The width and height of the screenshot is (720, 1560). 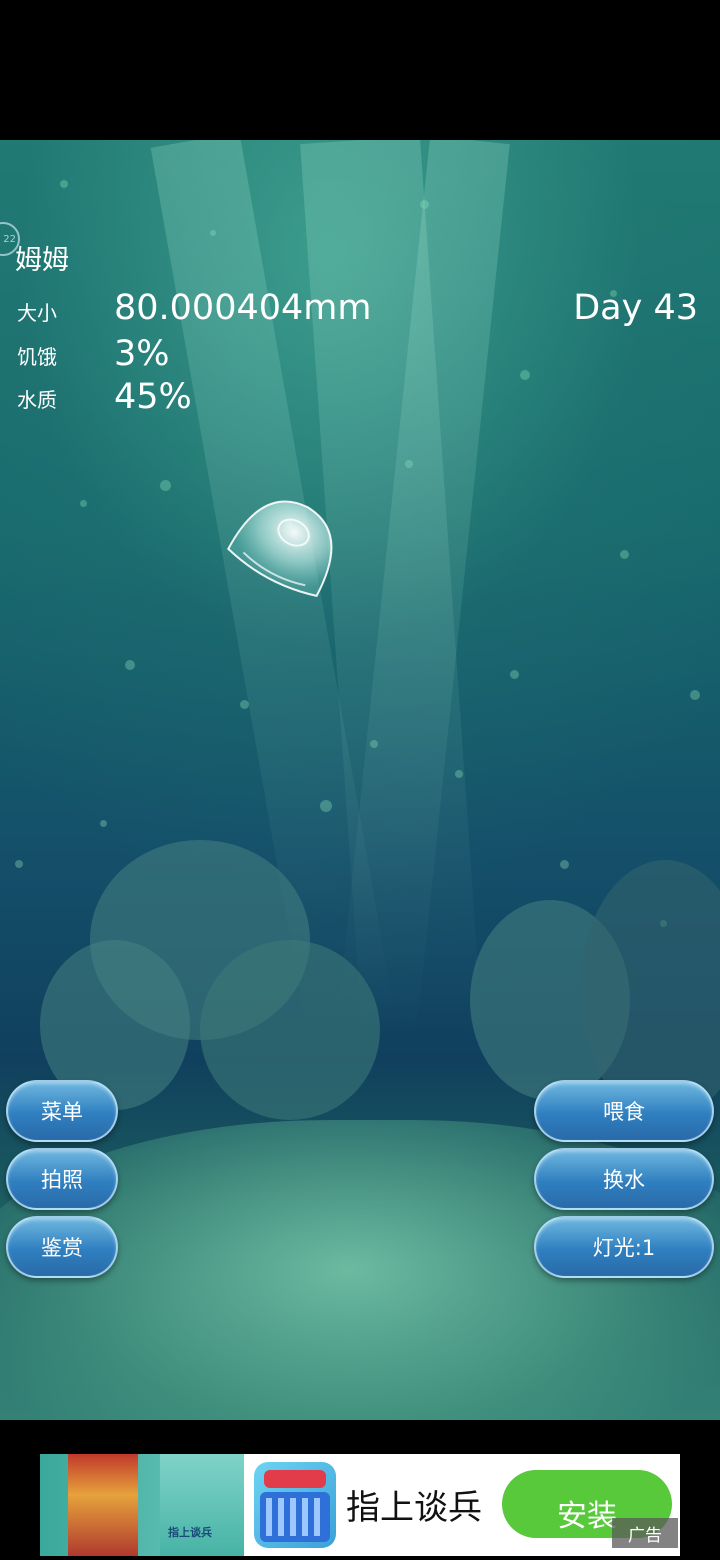 I want to click on ad-image-castle, so click(x=103, y=1505).